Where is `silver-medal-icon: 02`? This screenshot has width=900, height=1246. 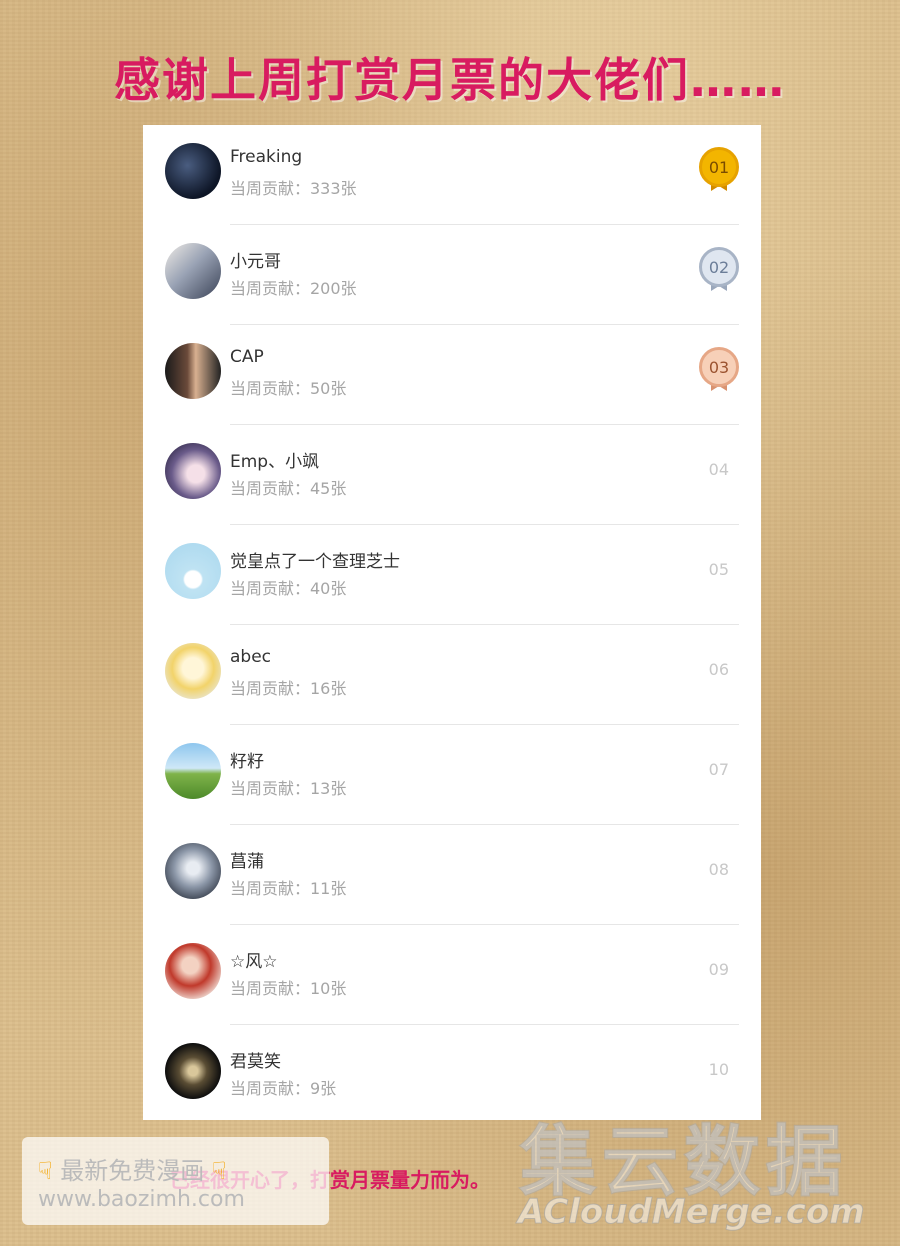 silver-medal-icon: 02 is located at coordinates (719, 270).